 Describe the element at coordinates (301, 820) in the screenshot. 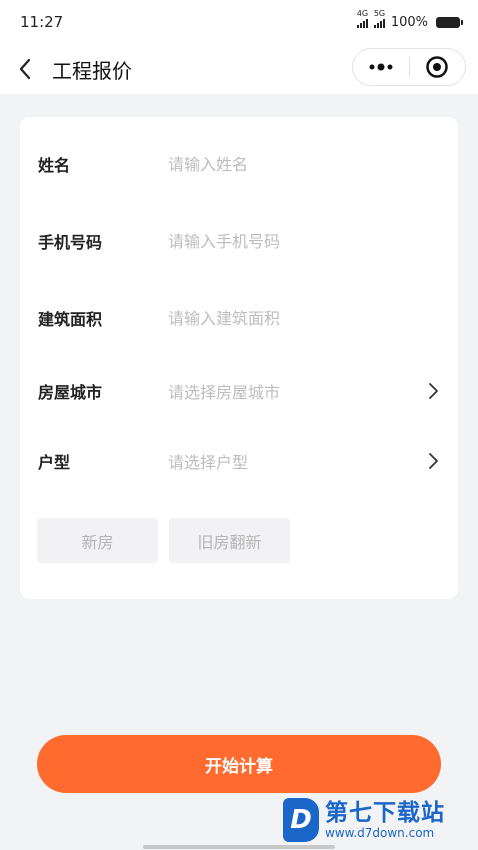

I see `watermark-logo: D` at that location.